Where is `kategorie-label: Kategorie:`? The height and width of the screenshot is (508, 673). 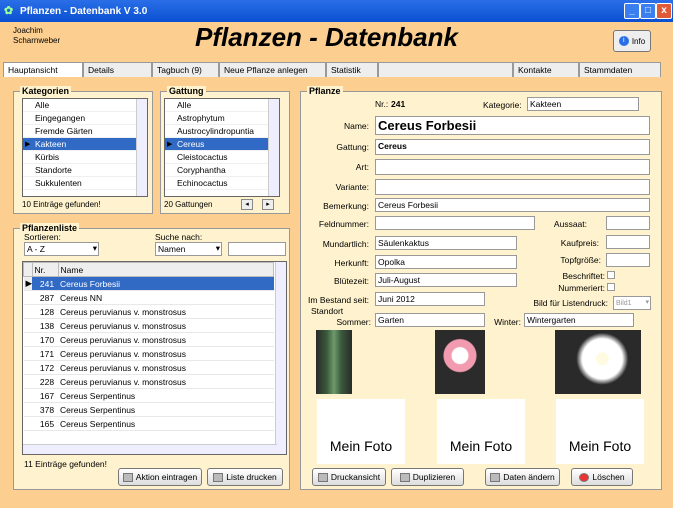
kategorie-label: Kategorie: is located at coordinates (502, 105).